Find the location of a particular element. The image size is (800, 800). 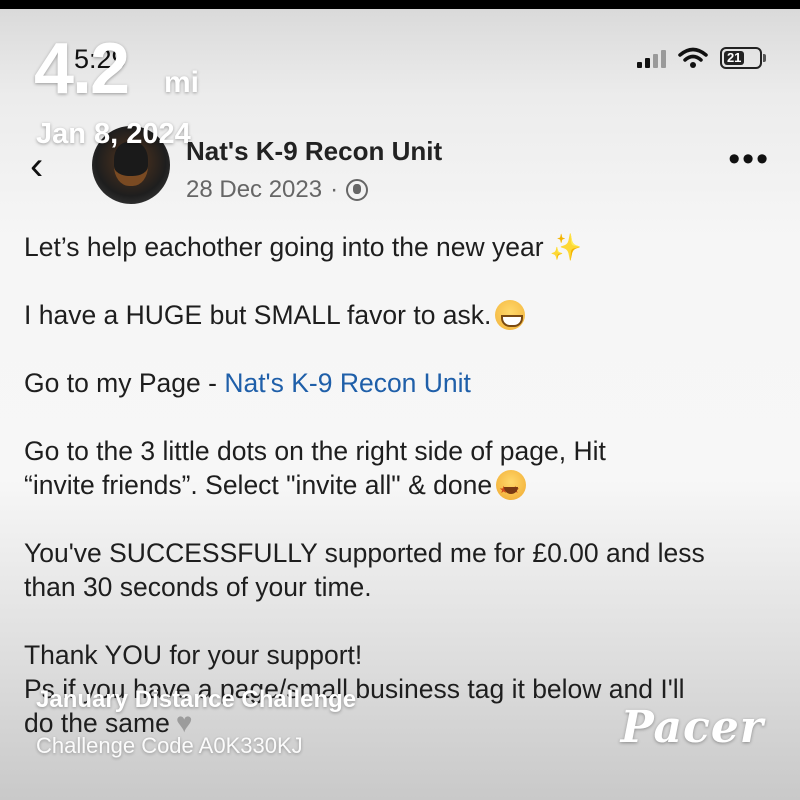

post-text: than 30 seconds of your time. is located at coordinates (198, 587).